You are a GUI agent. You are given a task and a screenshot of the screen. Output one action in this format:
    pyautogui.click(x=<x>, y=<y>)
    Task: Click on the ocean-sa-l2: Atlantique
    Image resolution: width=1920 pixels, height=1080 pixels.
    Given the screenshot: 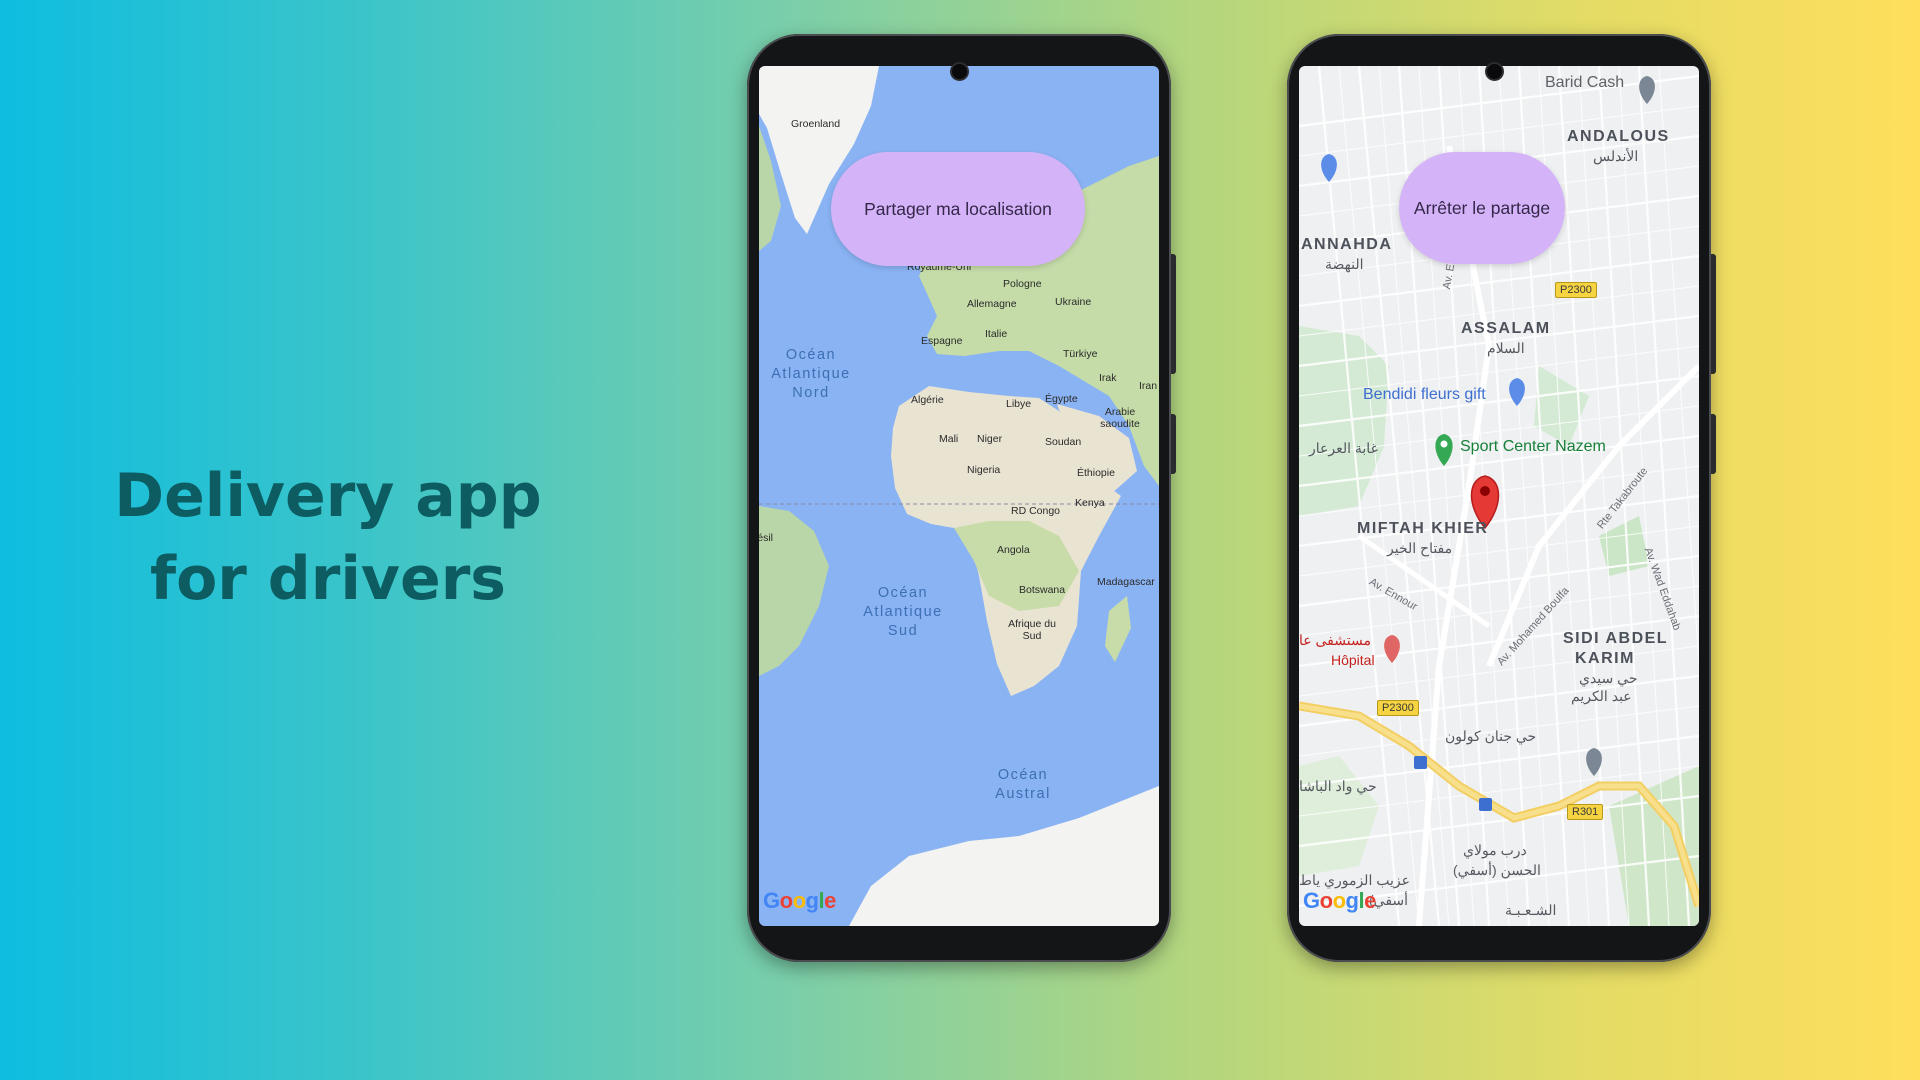 What is the action you would take?
    pyautogui.click(x=903, y=612)
    